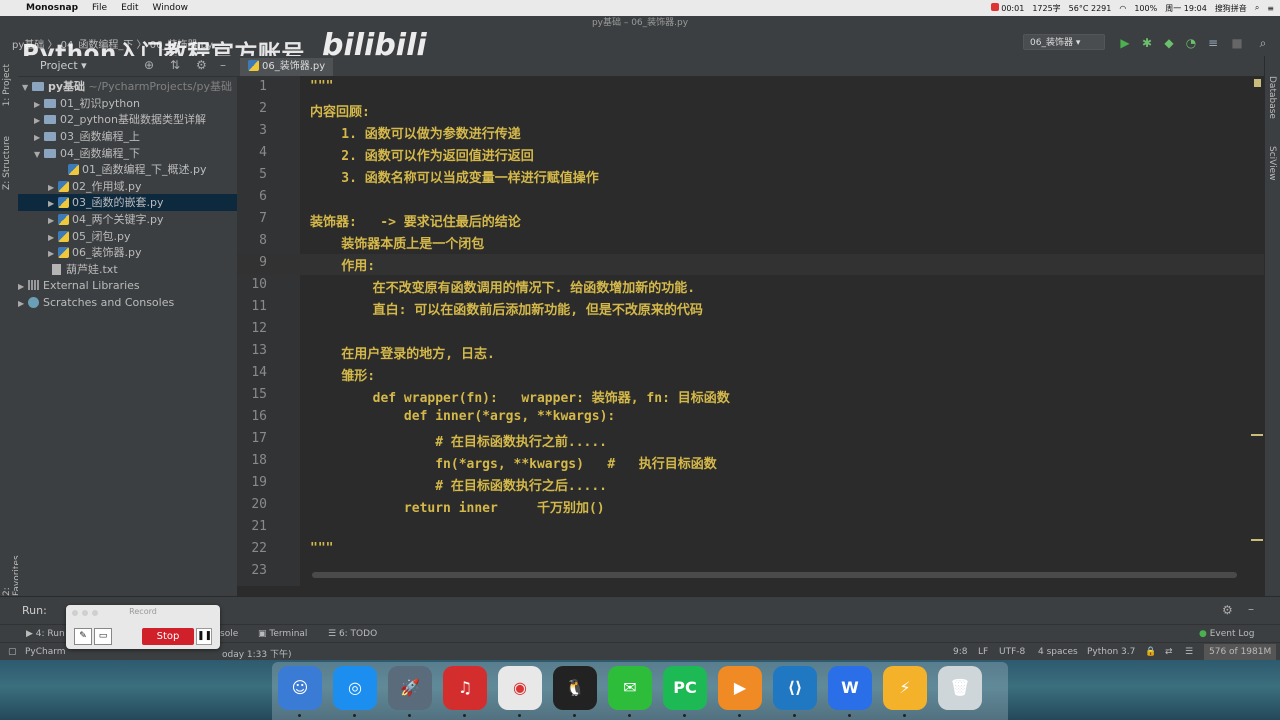 This screenshot has width=1280, height=720. I want to click on memory-indicator: 576 of 1981M, so click(1240, 652).